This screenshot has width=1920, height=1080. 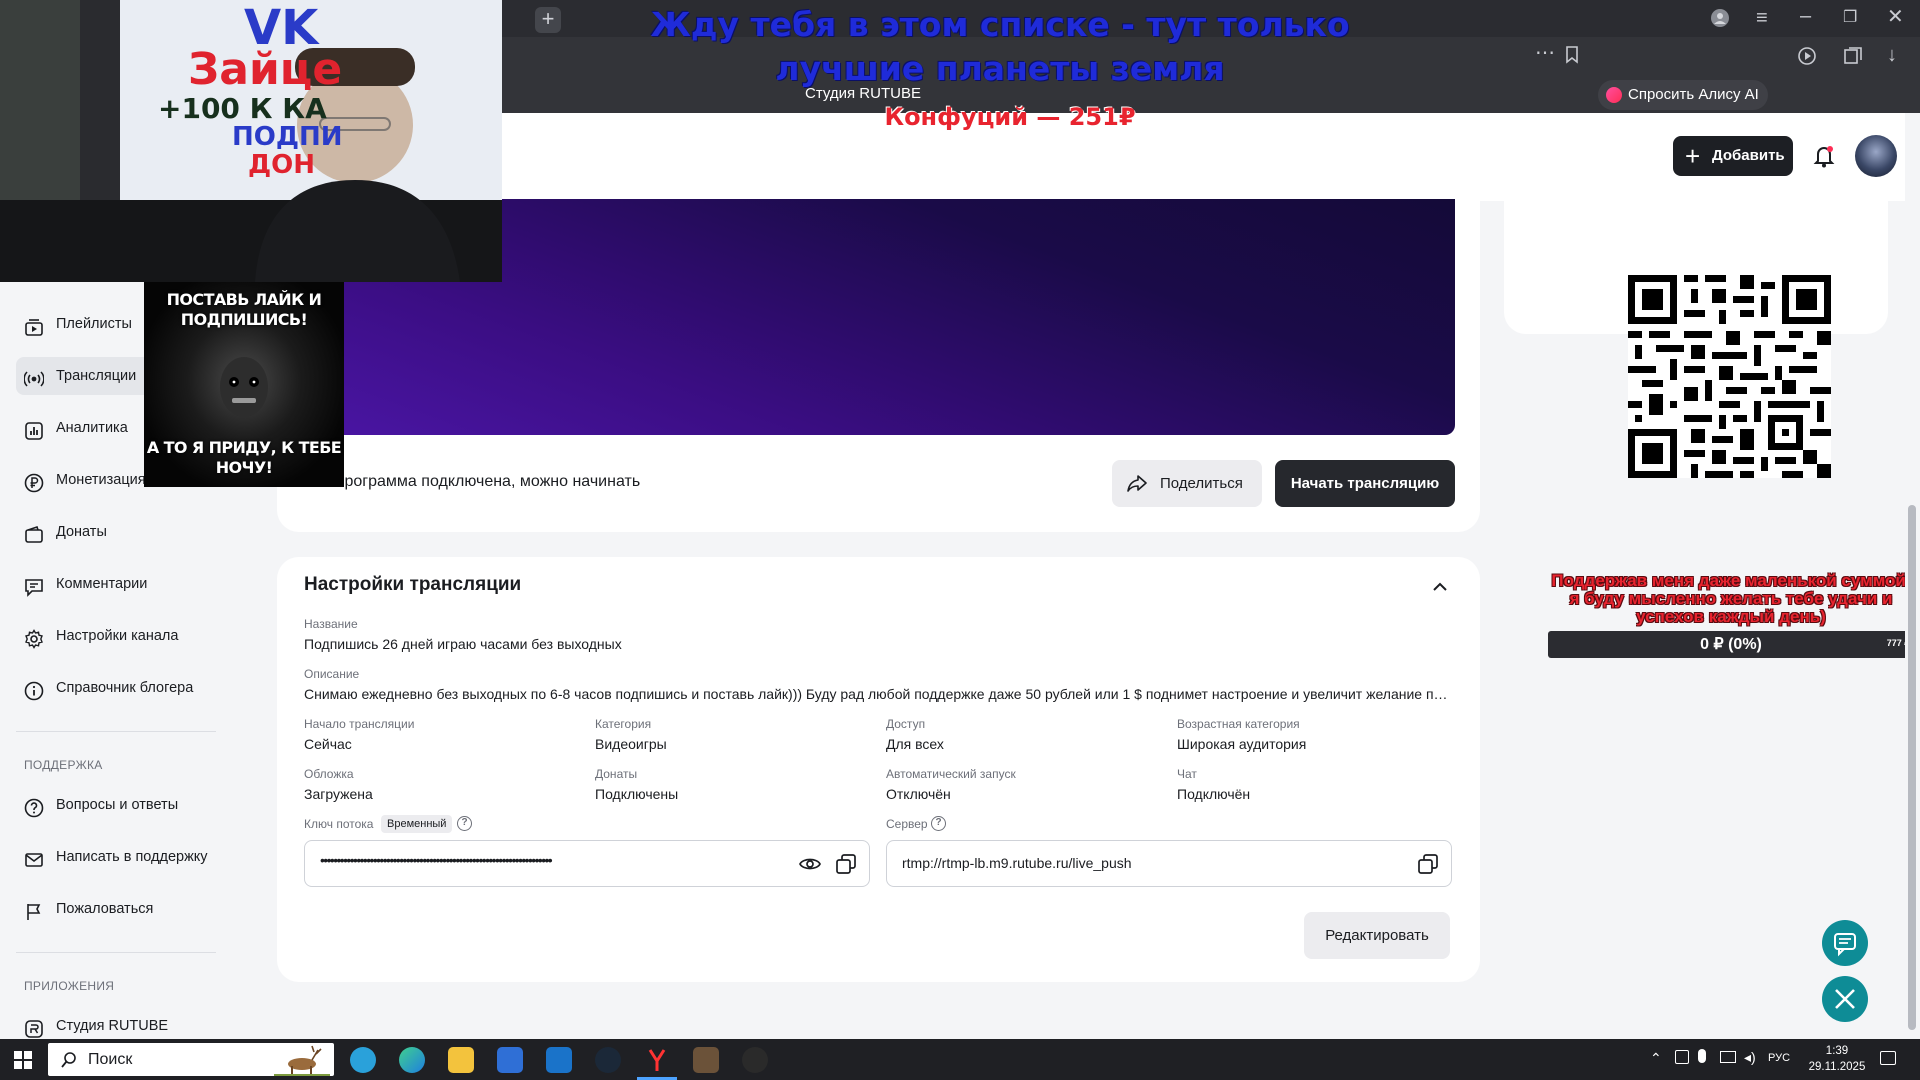 I want to click on taskbar-search: Поиск, so click(x=191, y=1059).